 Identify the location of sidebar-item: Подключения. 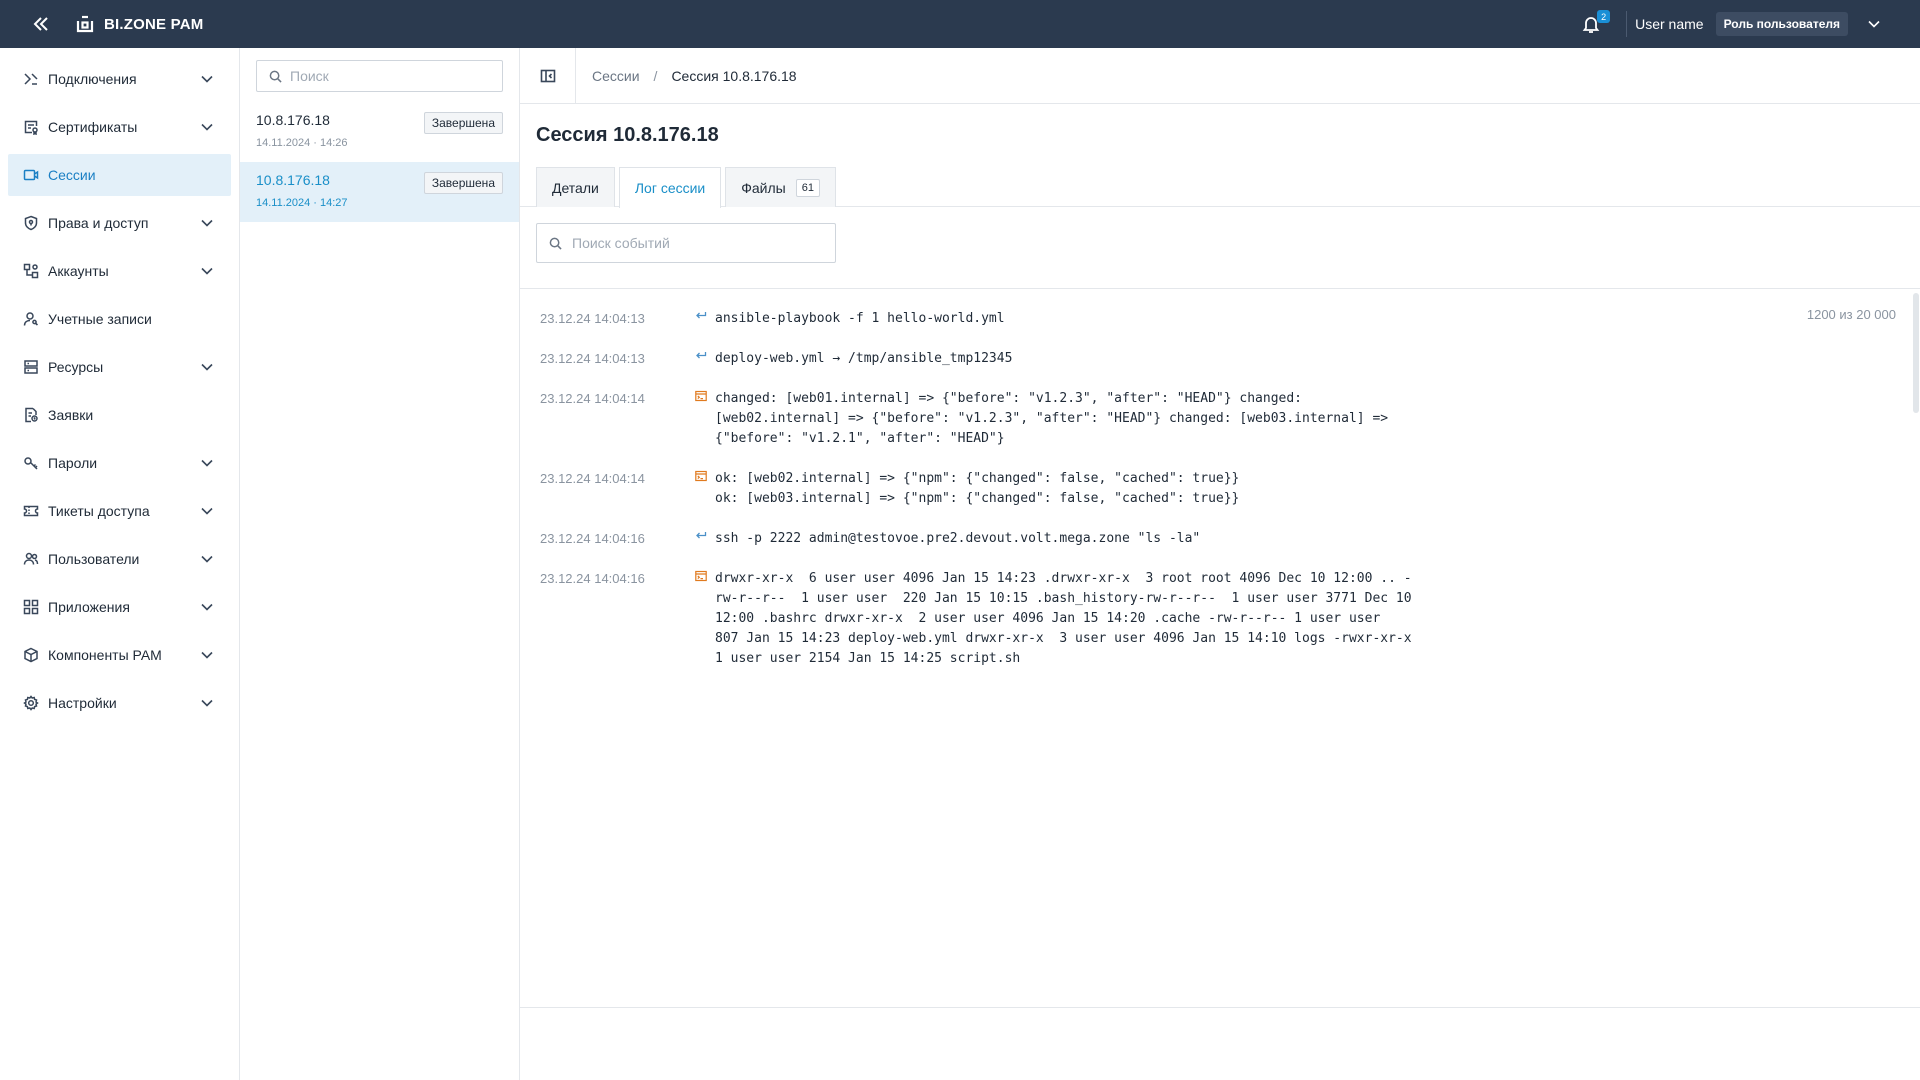
(119, 79).